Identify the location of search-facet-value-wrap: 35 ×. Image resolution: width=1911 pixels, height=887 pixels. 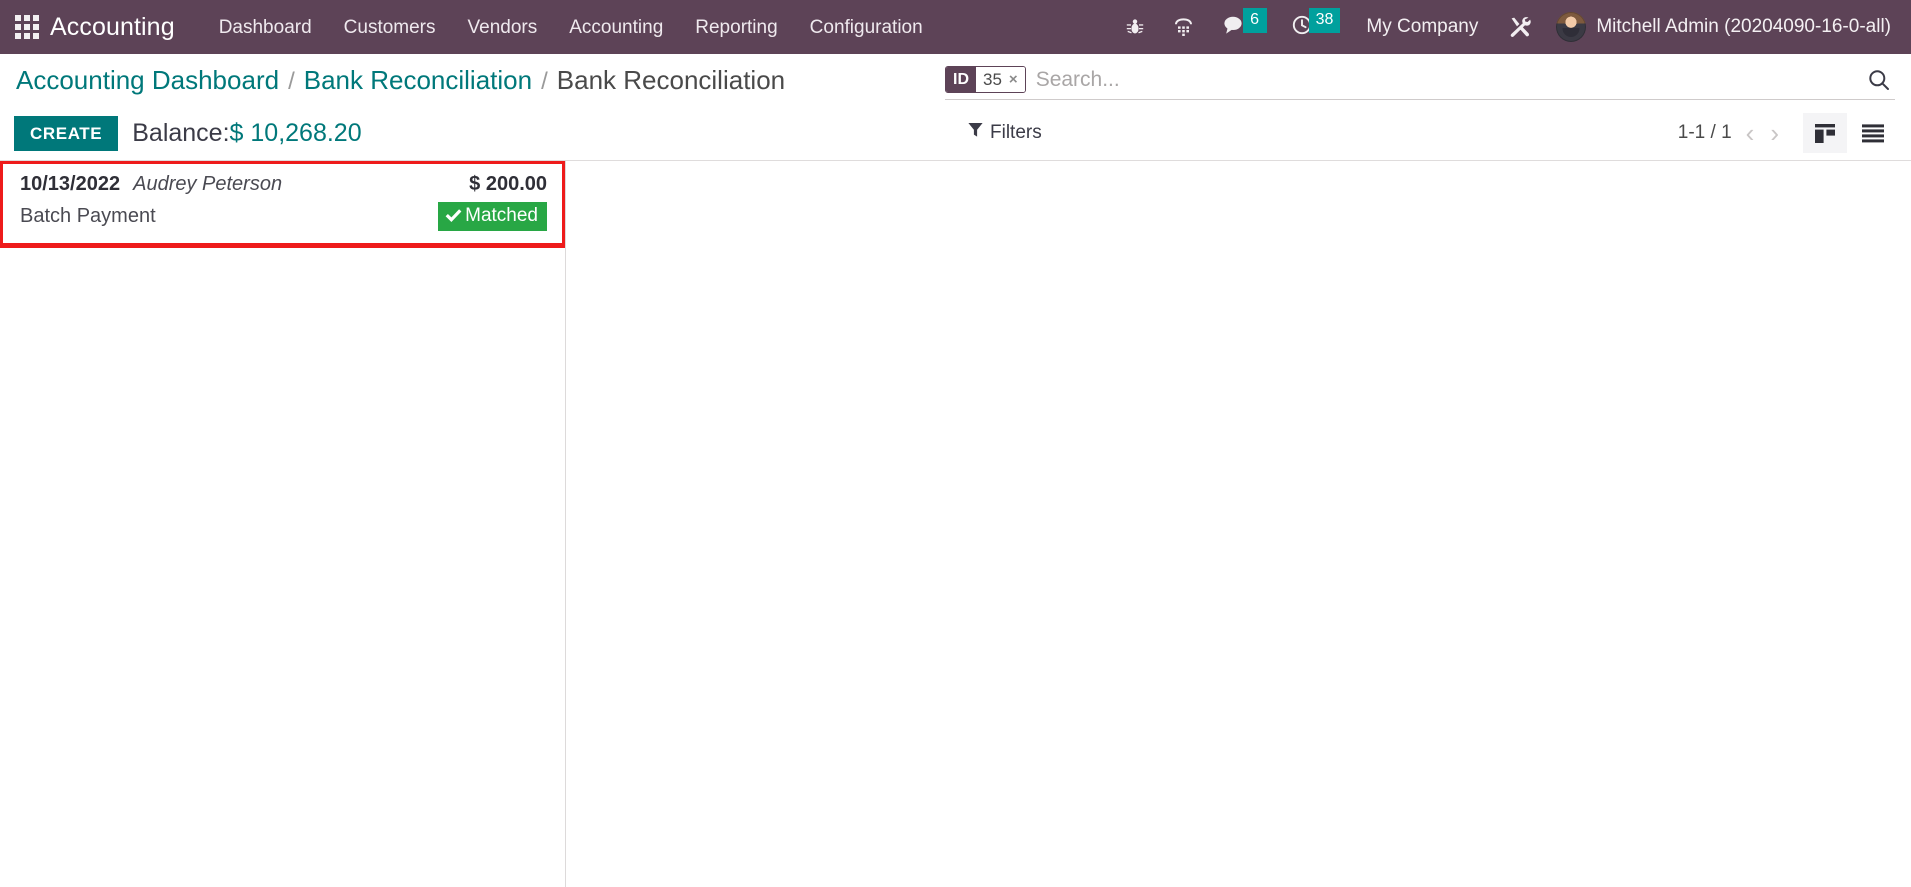
(1000, 79).